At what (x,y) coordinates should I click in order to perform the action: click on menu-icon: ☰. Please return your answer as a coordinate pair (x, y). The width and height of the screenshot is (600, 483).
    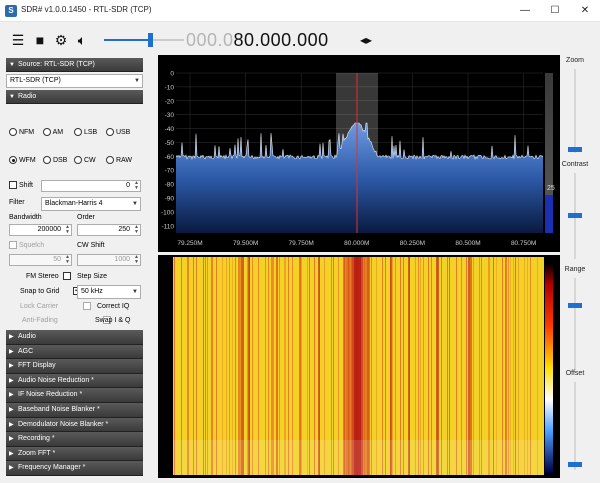
    Looking at the image, I should click on (18, 40).